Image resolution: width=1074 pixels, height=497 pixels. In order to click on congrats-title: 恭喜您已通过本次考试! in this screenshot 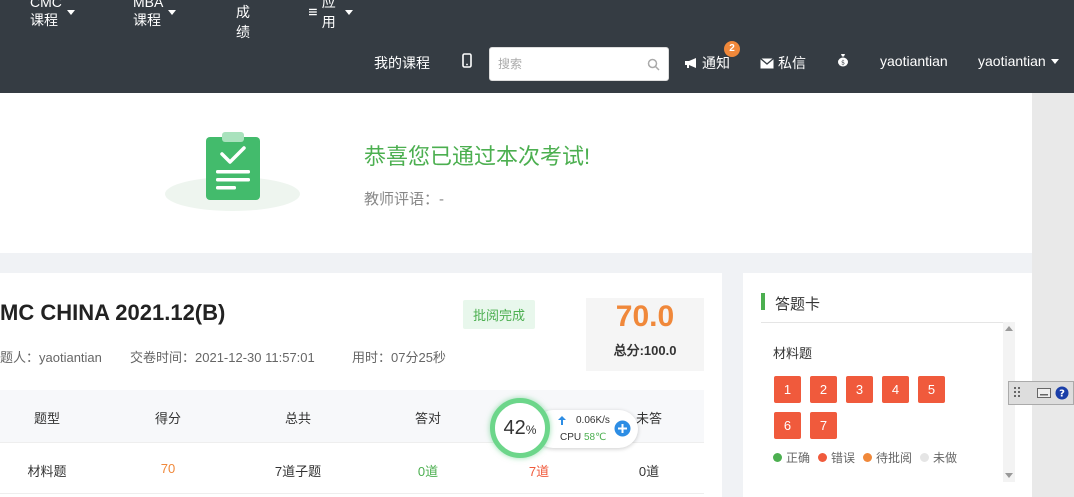, I will do `click(477, 156)`.